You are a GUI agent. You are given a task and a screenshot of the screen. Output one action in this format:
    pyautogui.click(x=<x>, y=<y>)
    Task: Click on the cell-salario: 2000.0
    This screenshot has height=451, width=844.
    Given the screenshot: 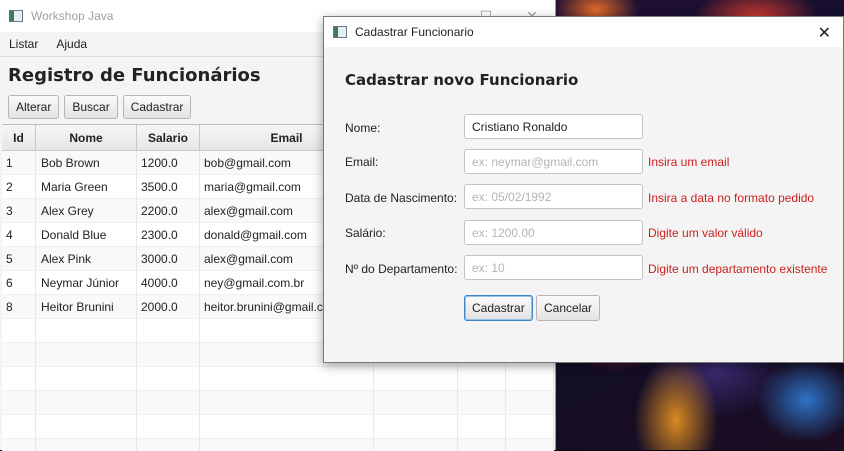 What is the action you would take?
    pyautogui.click(x=168, y=306)
    